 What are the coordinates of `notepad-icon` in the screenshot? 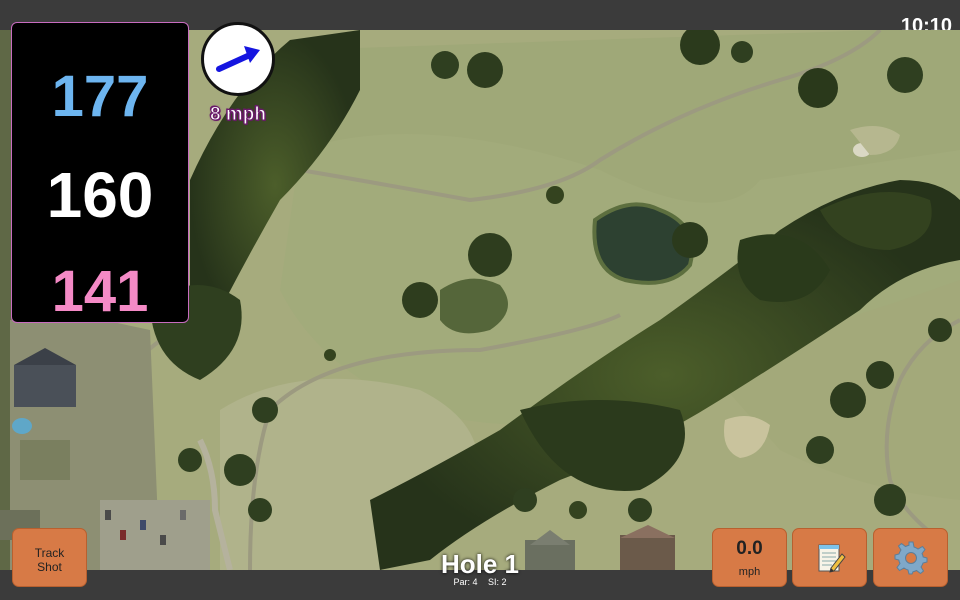 It's located at (832, 558).